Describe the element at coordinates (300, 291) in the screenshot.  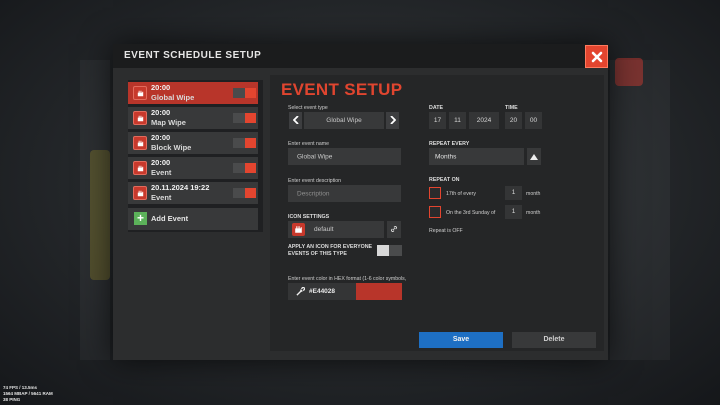
I see `eyedropper-icon` at that location.